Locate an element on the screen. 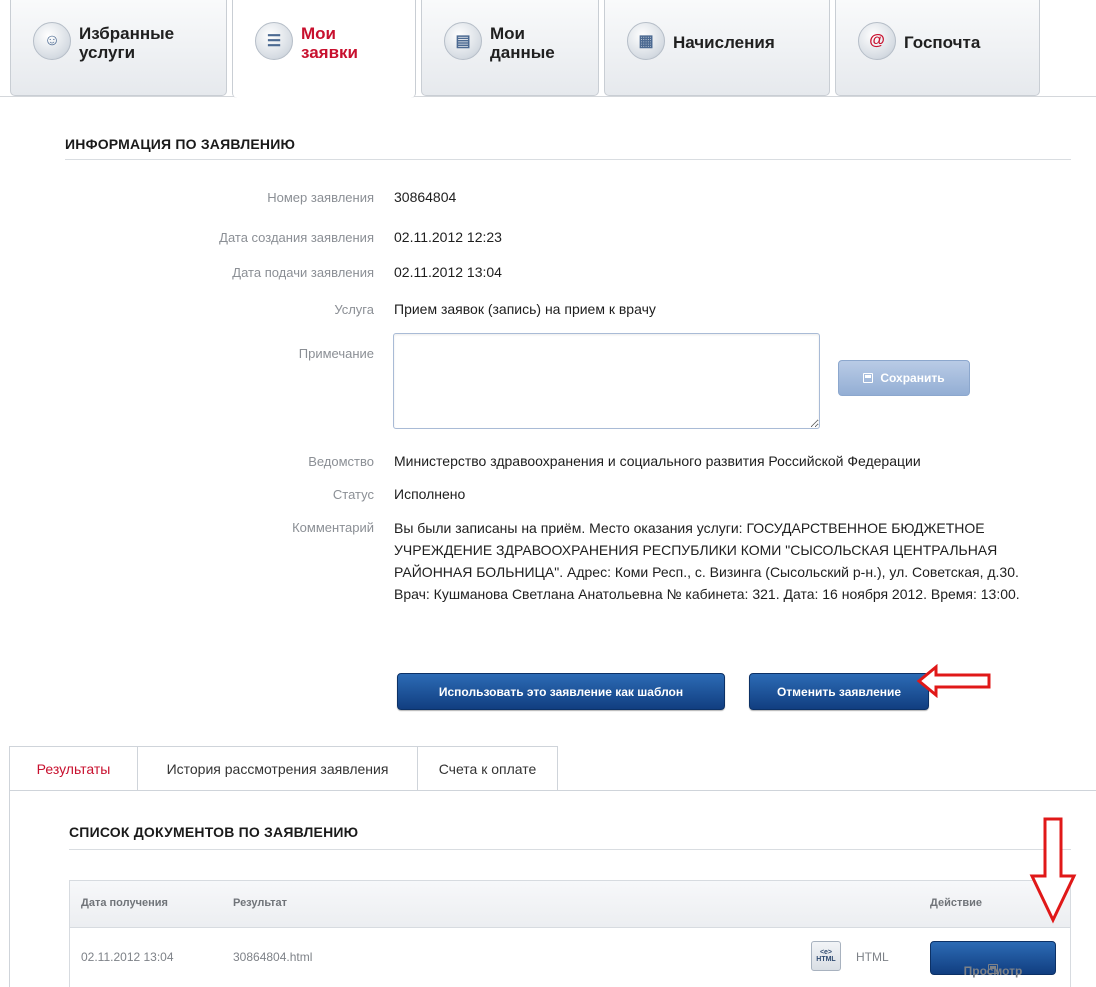  tab-my-requests: ☰ Мои заявки is located at coordinates (324, 49).